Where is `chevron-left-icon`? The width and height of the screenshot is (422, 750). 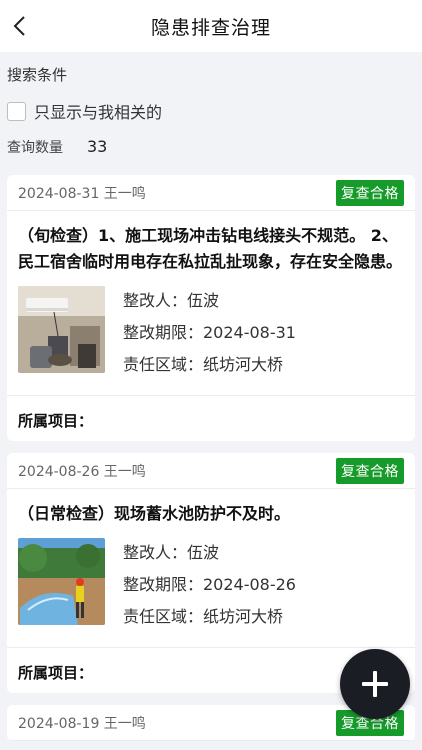
chevron-left-icon is located at coordinates (19, 26).